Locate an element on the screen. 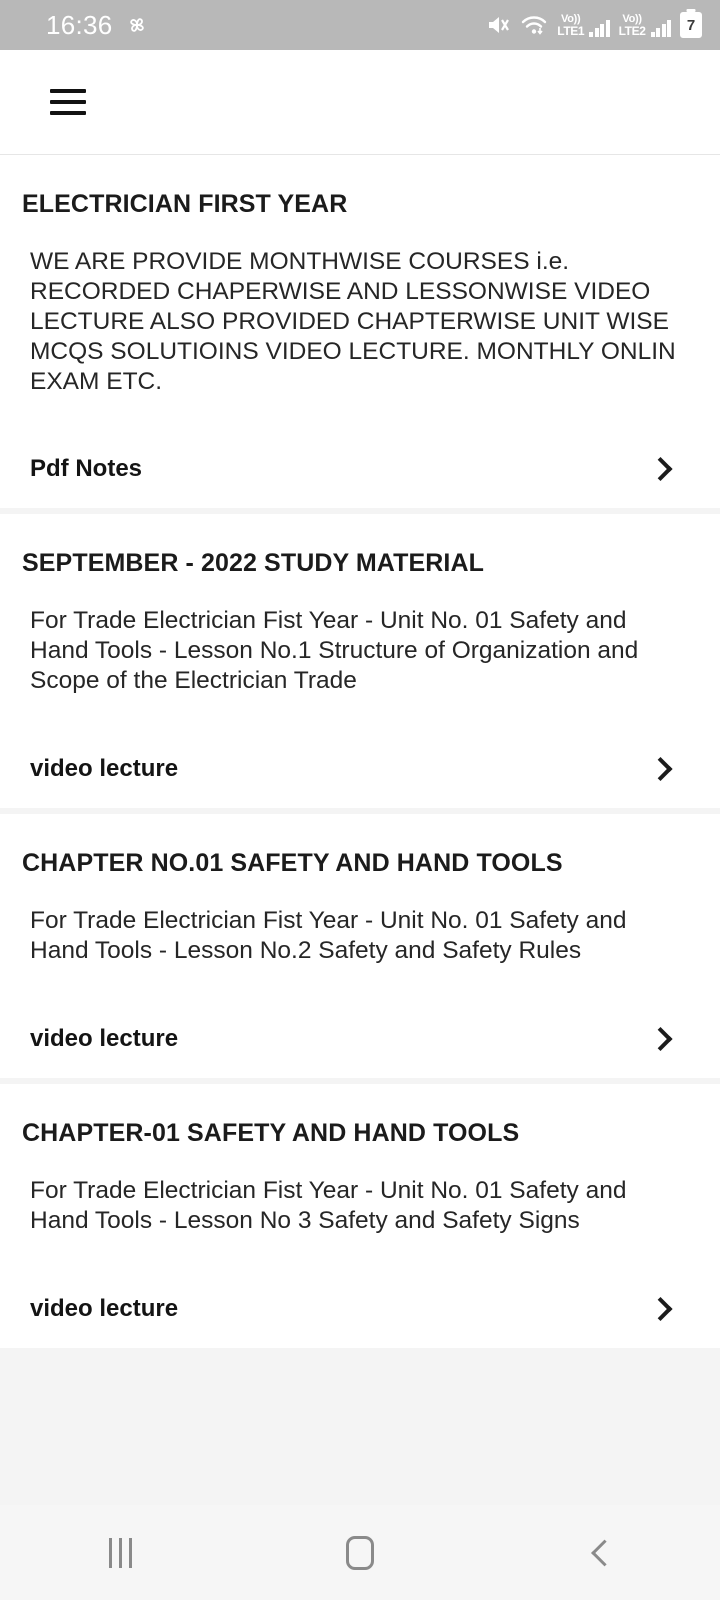 Image resolution: width=720 pixels, height=1600 pixels. home-button is located at coordinates (360, 1553).